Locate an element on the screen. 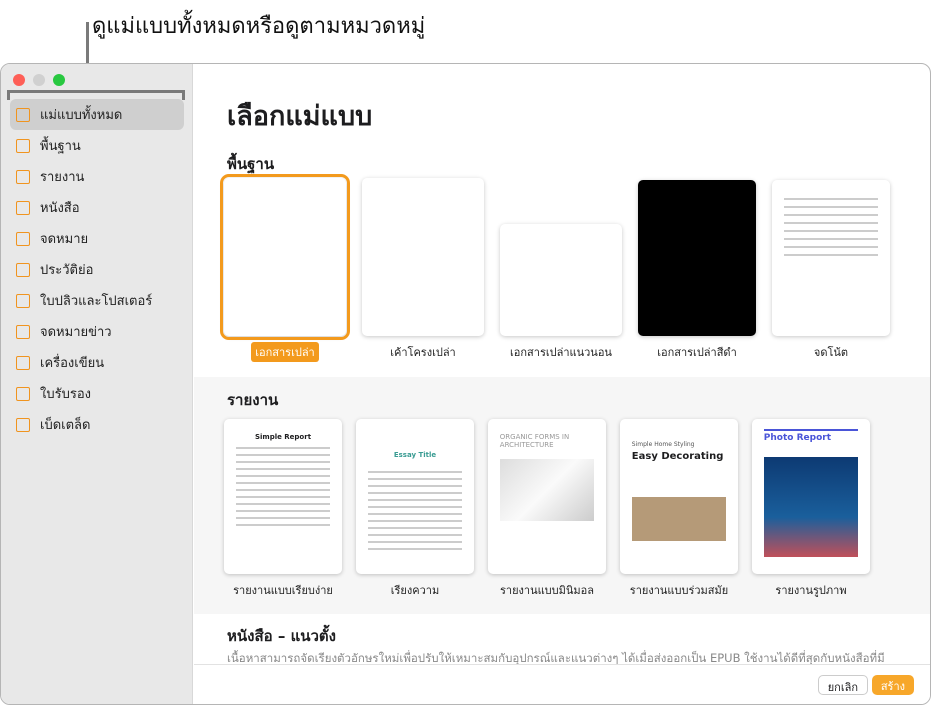  template-tile: เอกสารเปล่าสีดำ is located at coordinates (697, 271).